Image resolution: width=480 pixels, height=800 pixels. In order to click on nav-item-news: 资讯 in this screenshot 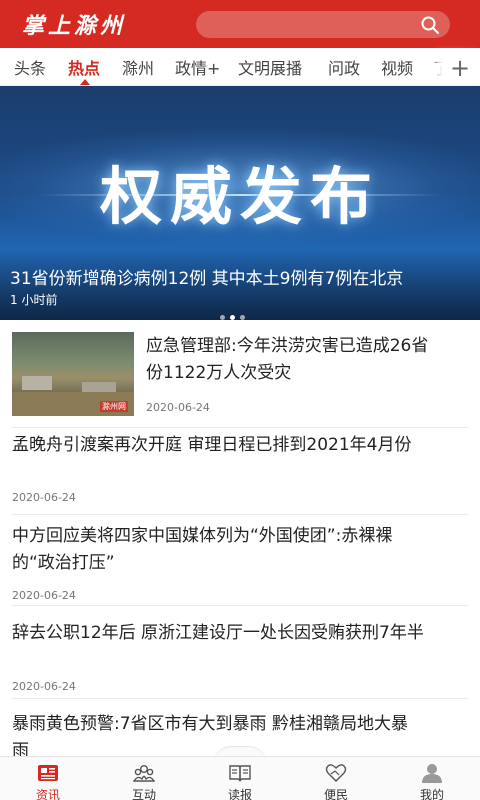, I will do `click(48, 778)`.